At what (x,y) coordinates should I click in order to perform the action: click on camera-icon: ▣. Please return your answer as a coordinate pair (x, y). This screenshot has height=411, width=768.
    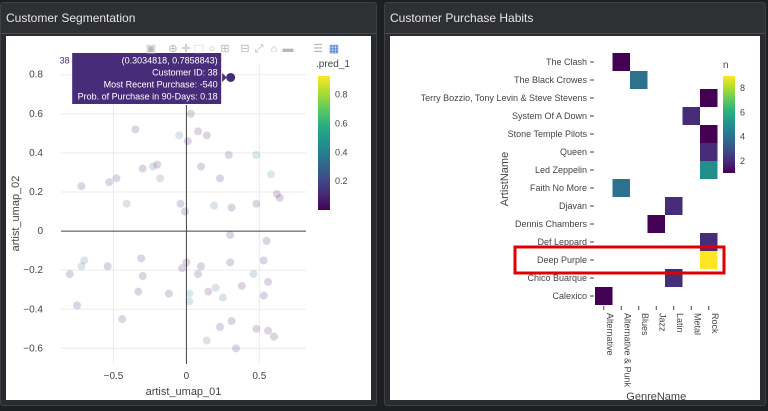
    Looking at the image, I should click on (151, 49).